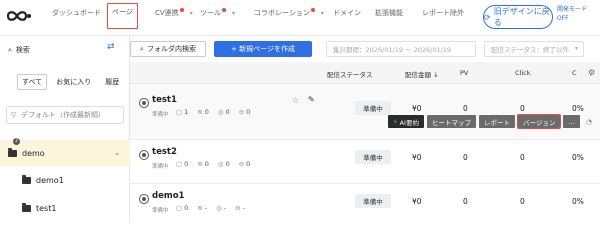 This screenshot has width=600, height=240. What do you see at coordinates (311, 99) in the screenshot?
I see `edit-icon: ✎` at bounding box center [311, 99].